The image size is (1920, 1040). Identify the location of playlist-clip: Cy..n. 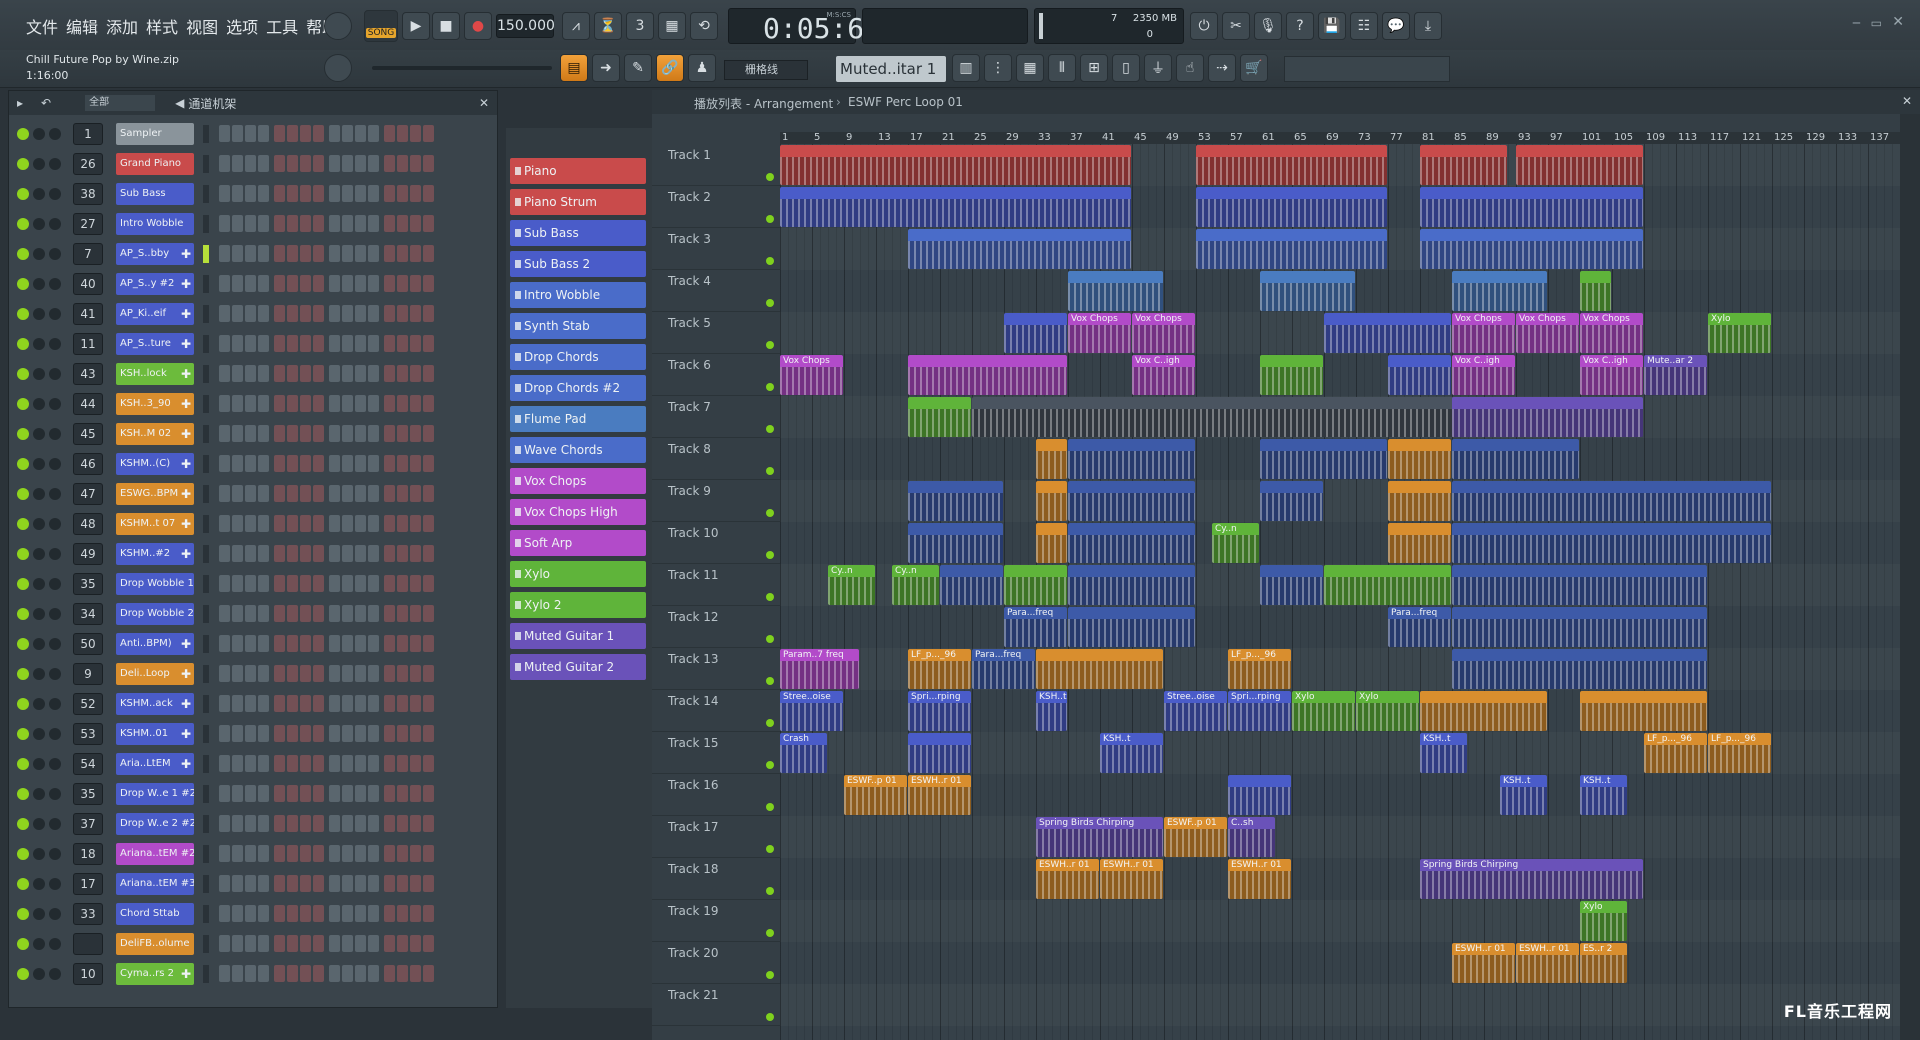
(1235, 543).